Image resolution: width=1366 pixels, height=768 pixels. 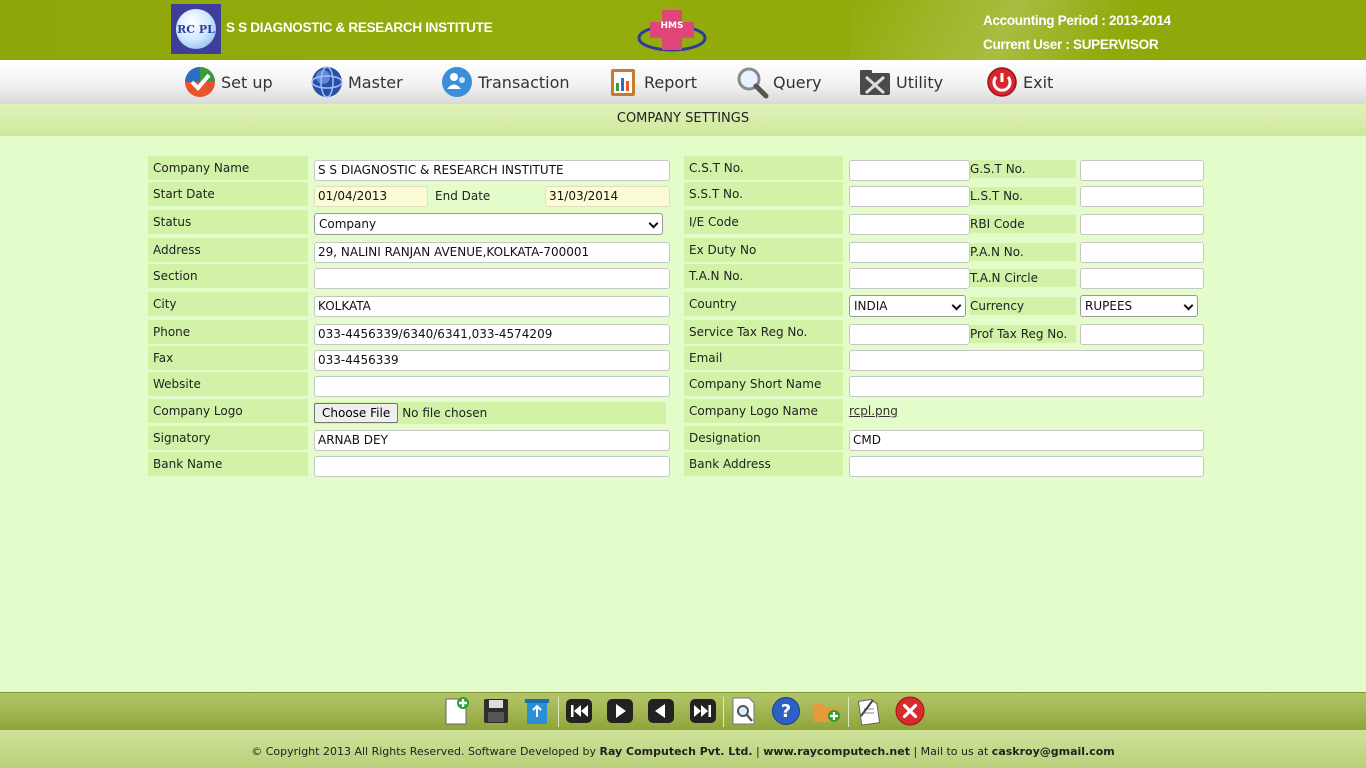 What do you see at coordinates (228, 411) in the screenshot?
I see `company-logo-label: Company Logo` at bounding box center [228, 411].